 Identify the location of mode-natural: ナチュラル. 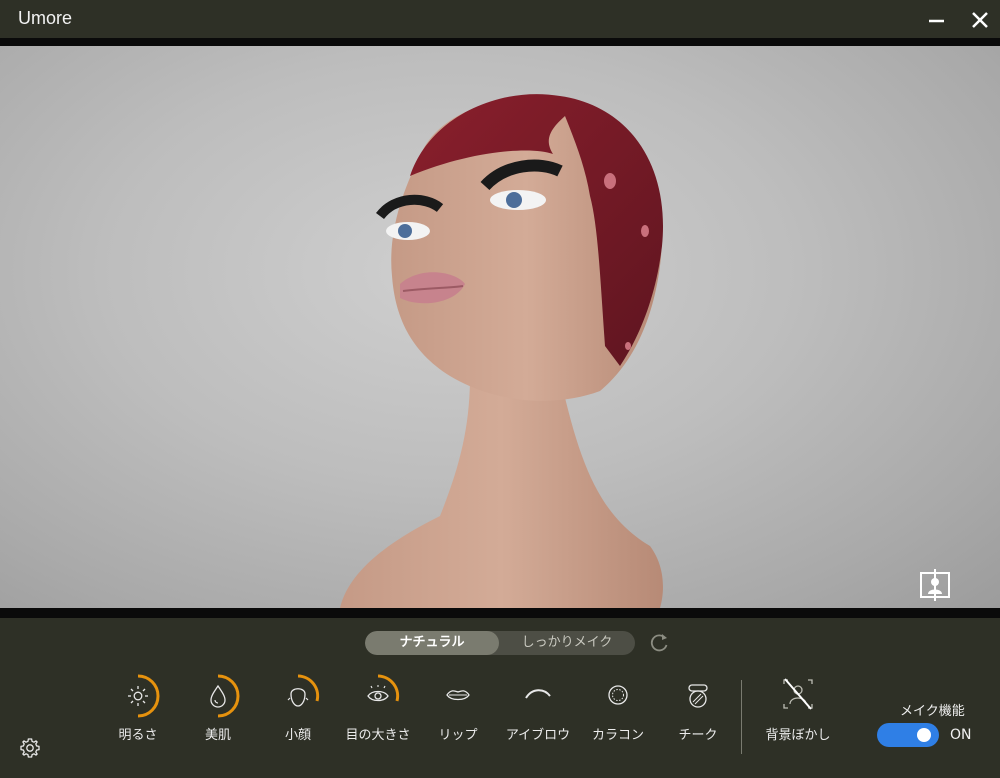
(432, 643).